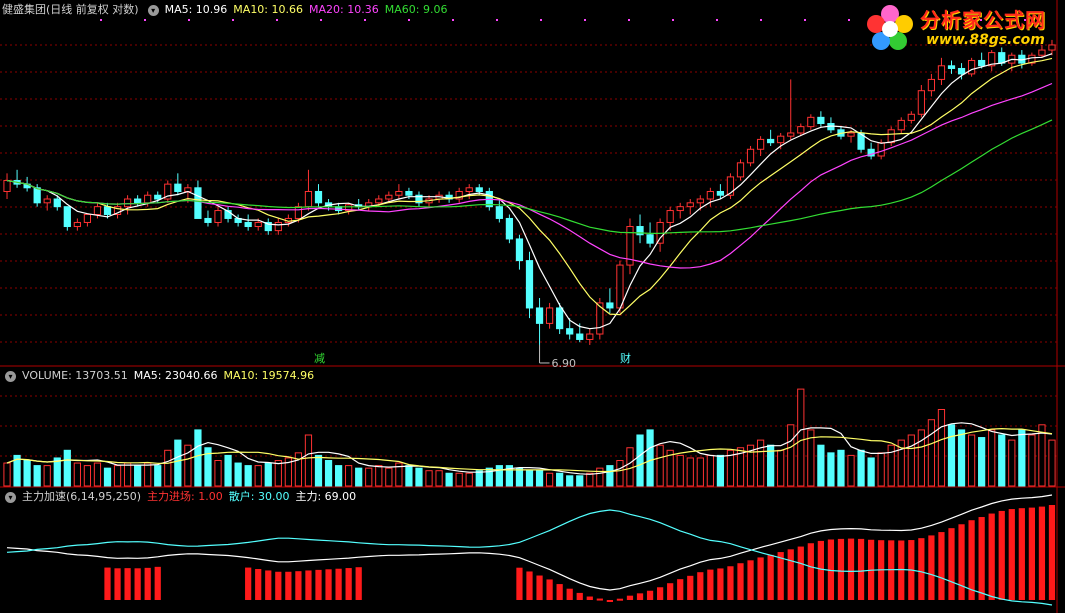 Image resolution: width=1065 pixels, height=613 pixels. I want to click on volume-value: VOLUME: 13703.51, so click(75, 375).